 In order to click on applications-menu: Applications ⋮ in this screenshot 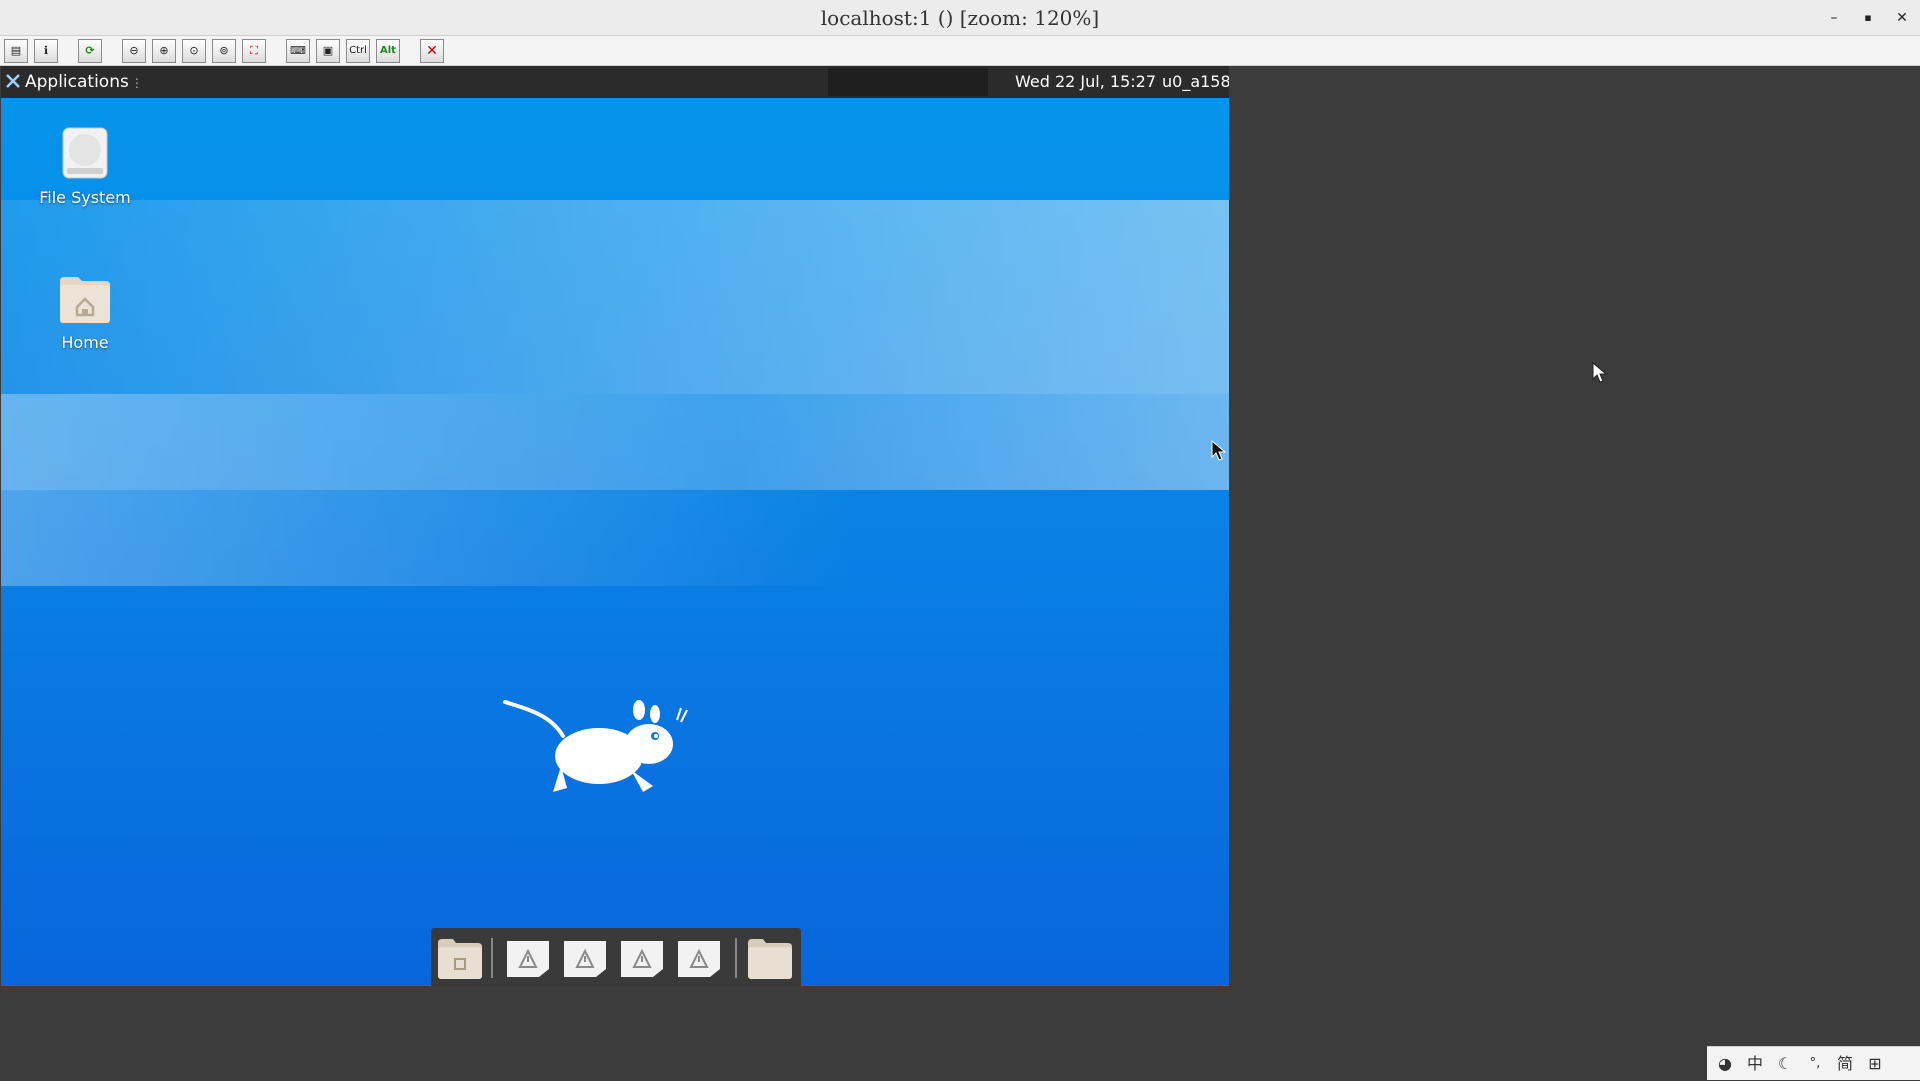, I will do `click(74, 82)`.